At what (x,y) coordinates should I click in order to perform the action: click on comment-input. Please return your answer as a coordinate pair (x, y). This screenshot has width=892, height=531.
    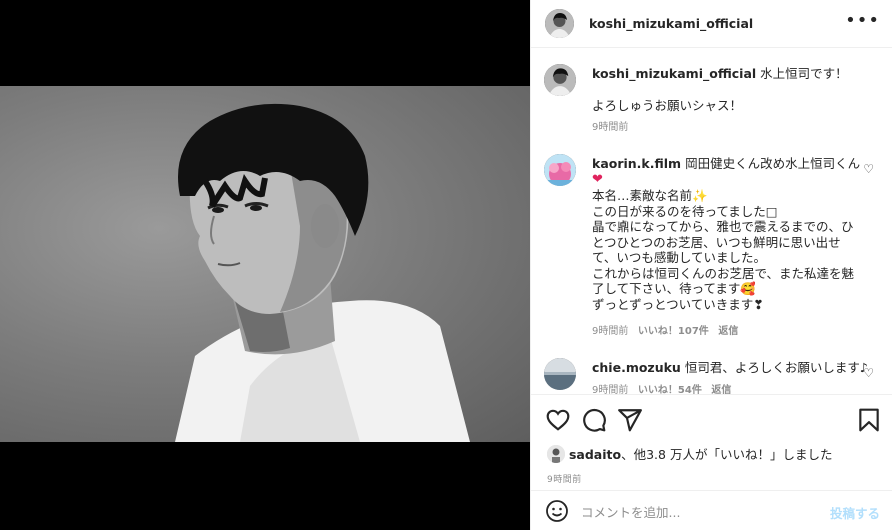
    Looking at the image, I should click on (696, 512).